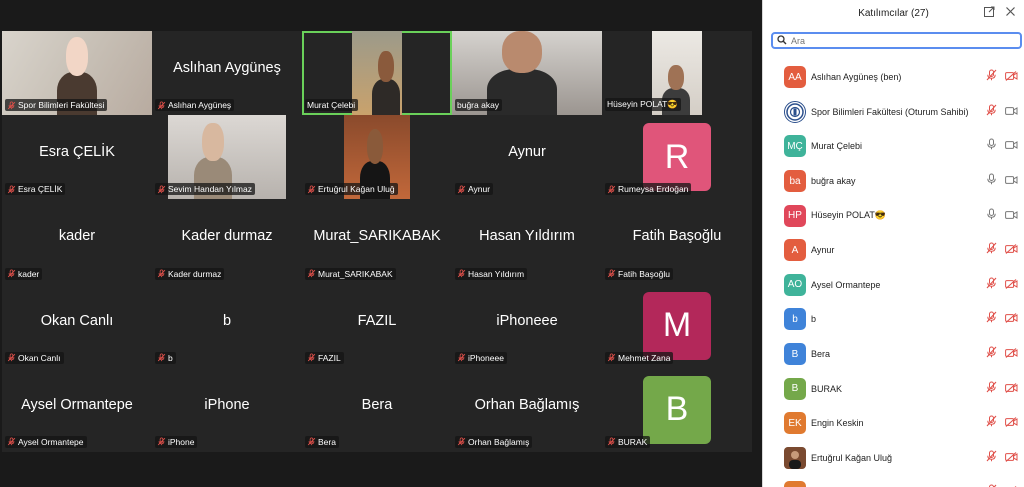  What do you see at coordinates (210, 189) in the screenshot?
I see `participant-name: Sevim Handan Yılmaz` at bounding box center [210, 189].